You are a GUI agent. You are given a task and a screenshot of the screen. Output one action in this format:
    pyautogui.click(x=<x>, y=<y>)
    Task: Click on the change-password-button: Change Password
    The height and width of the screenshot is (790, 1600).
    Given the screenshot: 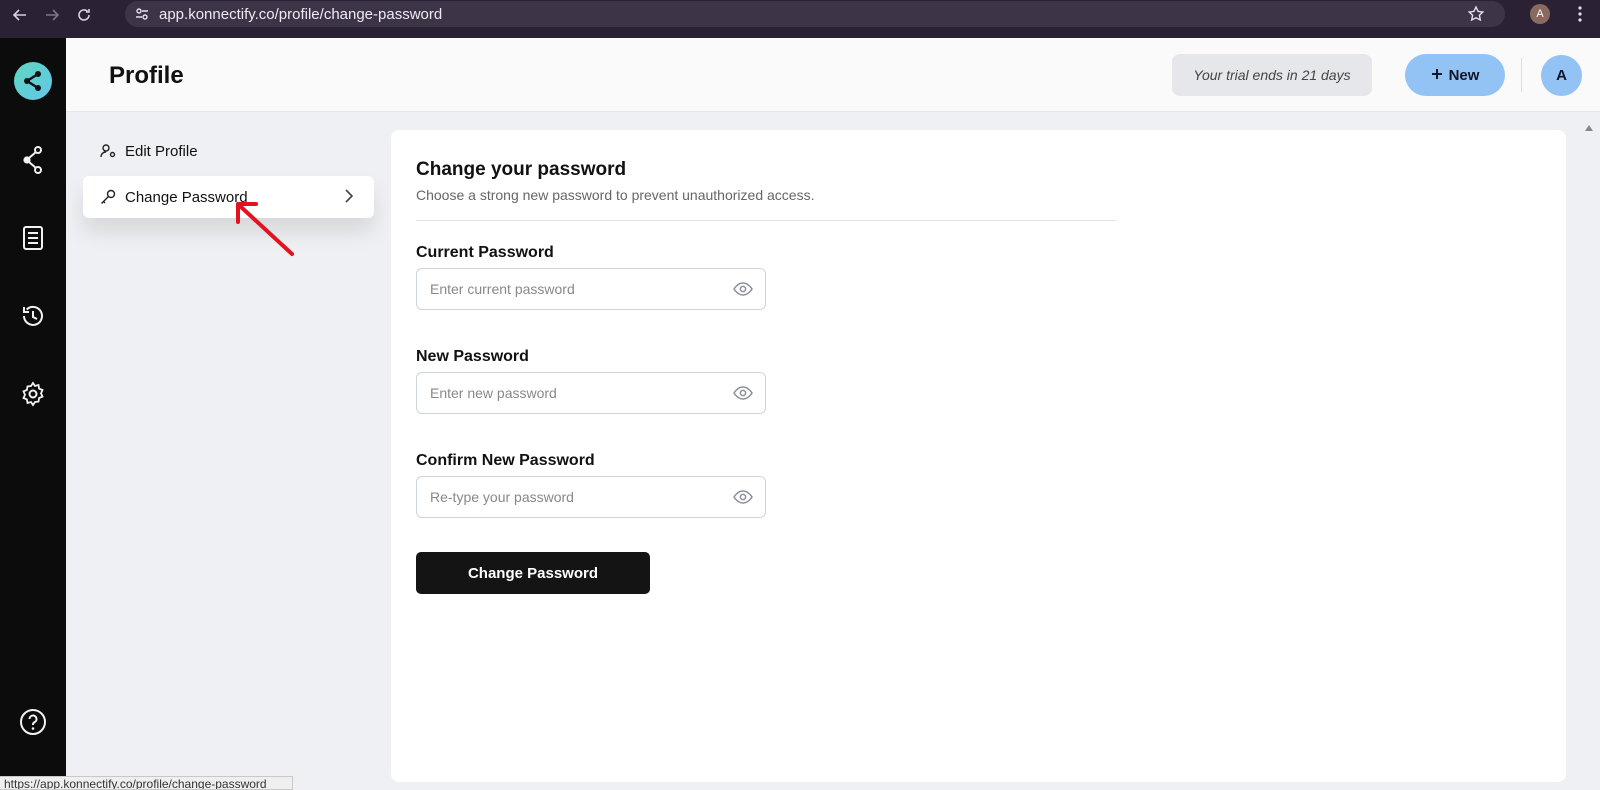 What is the action you would take?
    pyautogui.click(x=533, y=573)
    